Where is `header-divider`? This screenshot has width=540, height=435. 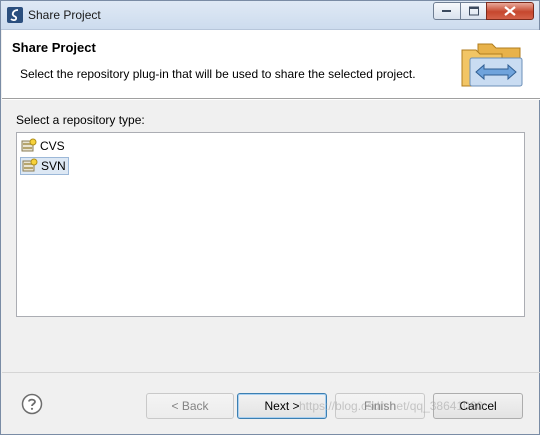
header-divider is located at coordinates (271, 99).